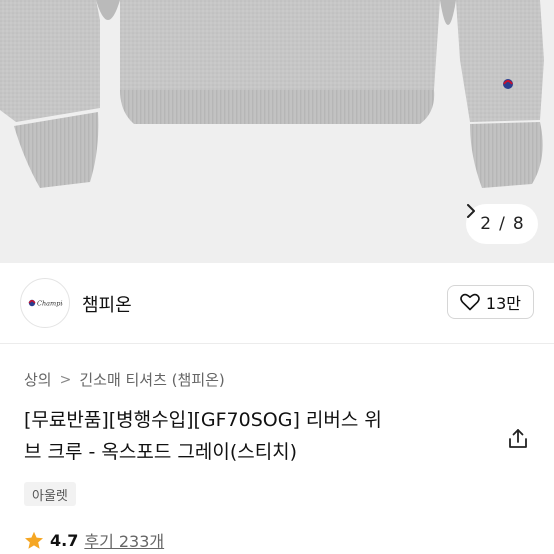 Image resolution: width=554 pixels, height=554 pixels. I want to click on breadcrumb-subcategory: 긴소매 티셔츠 (챔피온), so click(151, 379).